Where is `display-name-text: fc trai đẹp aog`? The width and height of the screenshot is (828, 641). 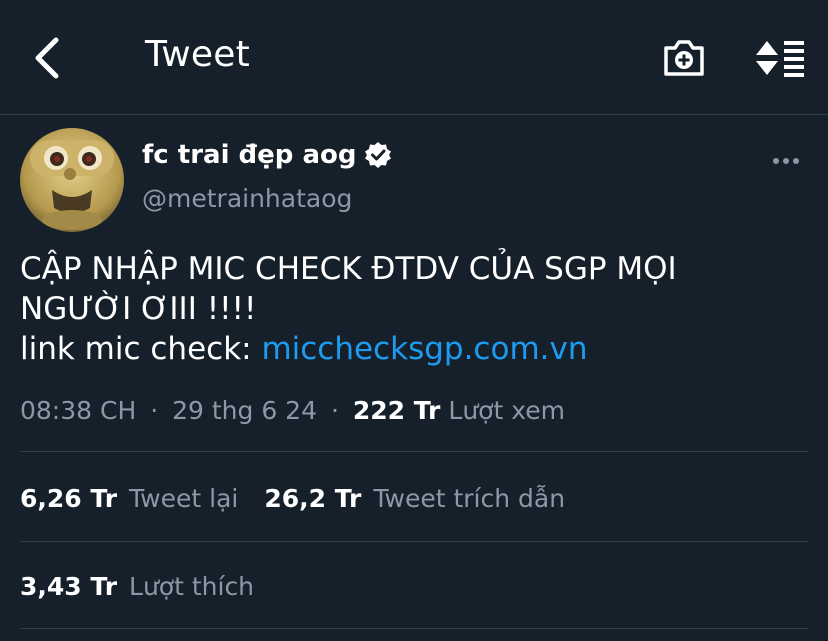
display-name-text: fc trai đẹp aog is located at coordinates (249, 155).